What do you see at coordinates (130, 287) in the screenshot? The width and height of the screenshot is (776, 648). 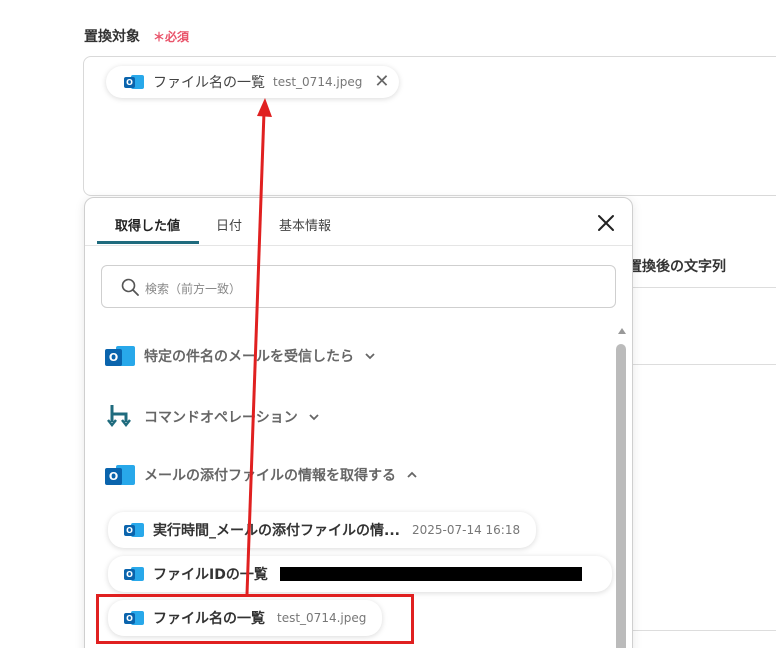 I see `search-icon` at bounding box center [130, 287].